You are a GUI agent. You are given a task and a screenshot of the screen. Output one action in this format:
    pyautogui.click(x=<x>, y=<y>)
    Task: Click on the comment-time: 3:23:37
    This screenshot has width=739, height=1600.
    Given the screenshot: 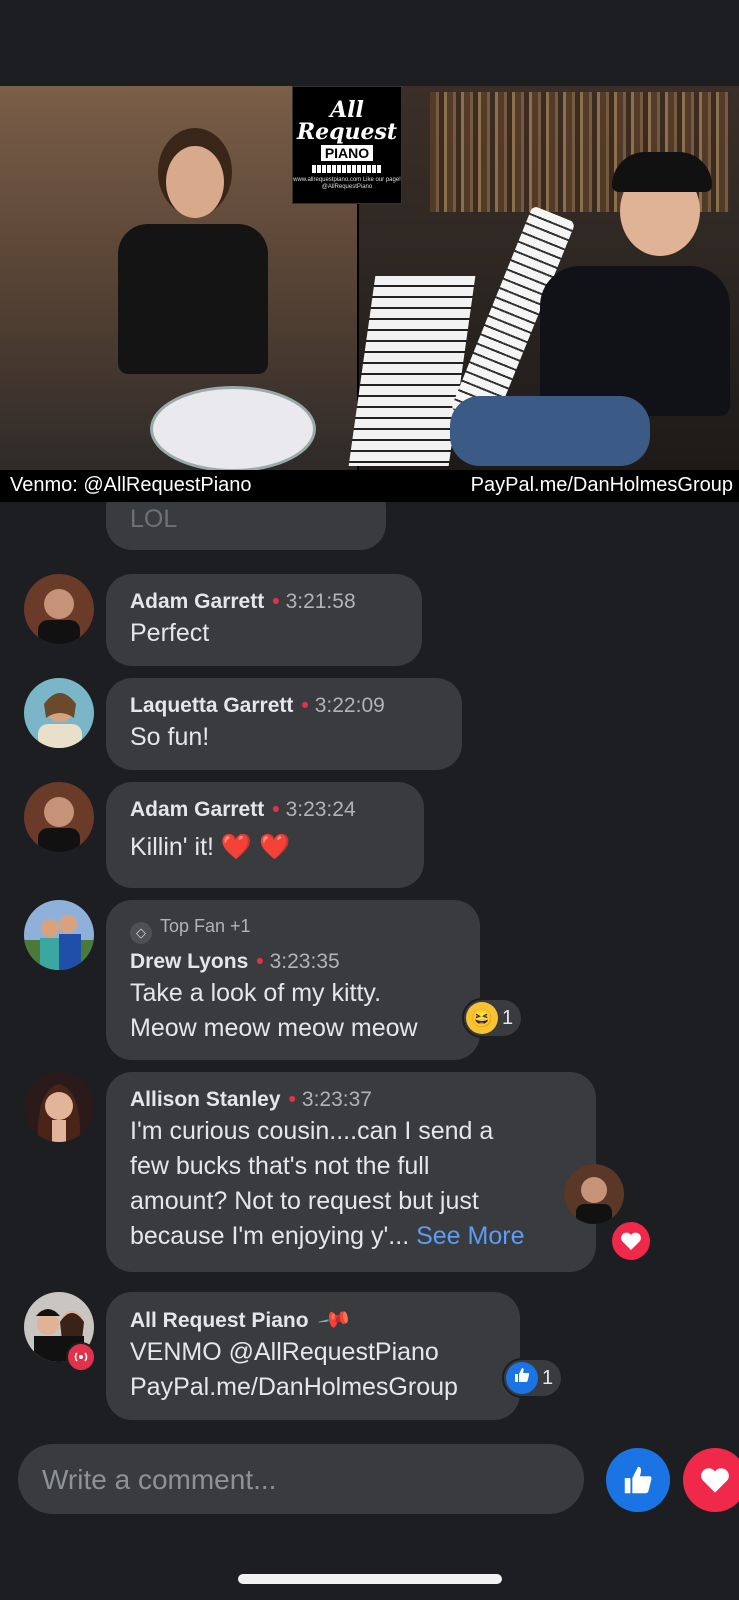 What is the action you would take?
    pyautogui.click(x=337, y=1099)
    